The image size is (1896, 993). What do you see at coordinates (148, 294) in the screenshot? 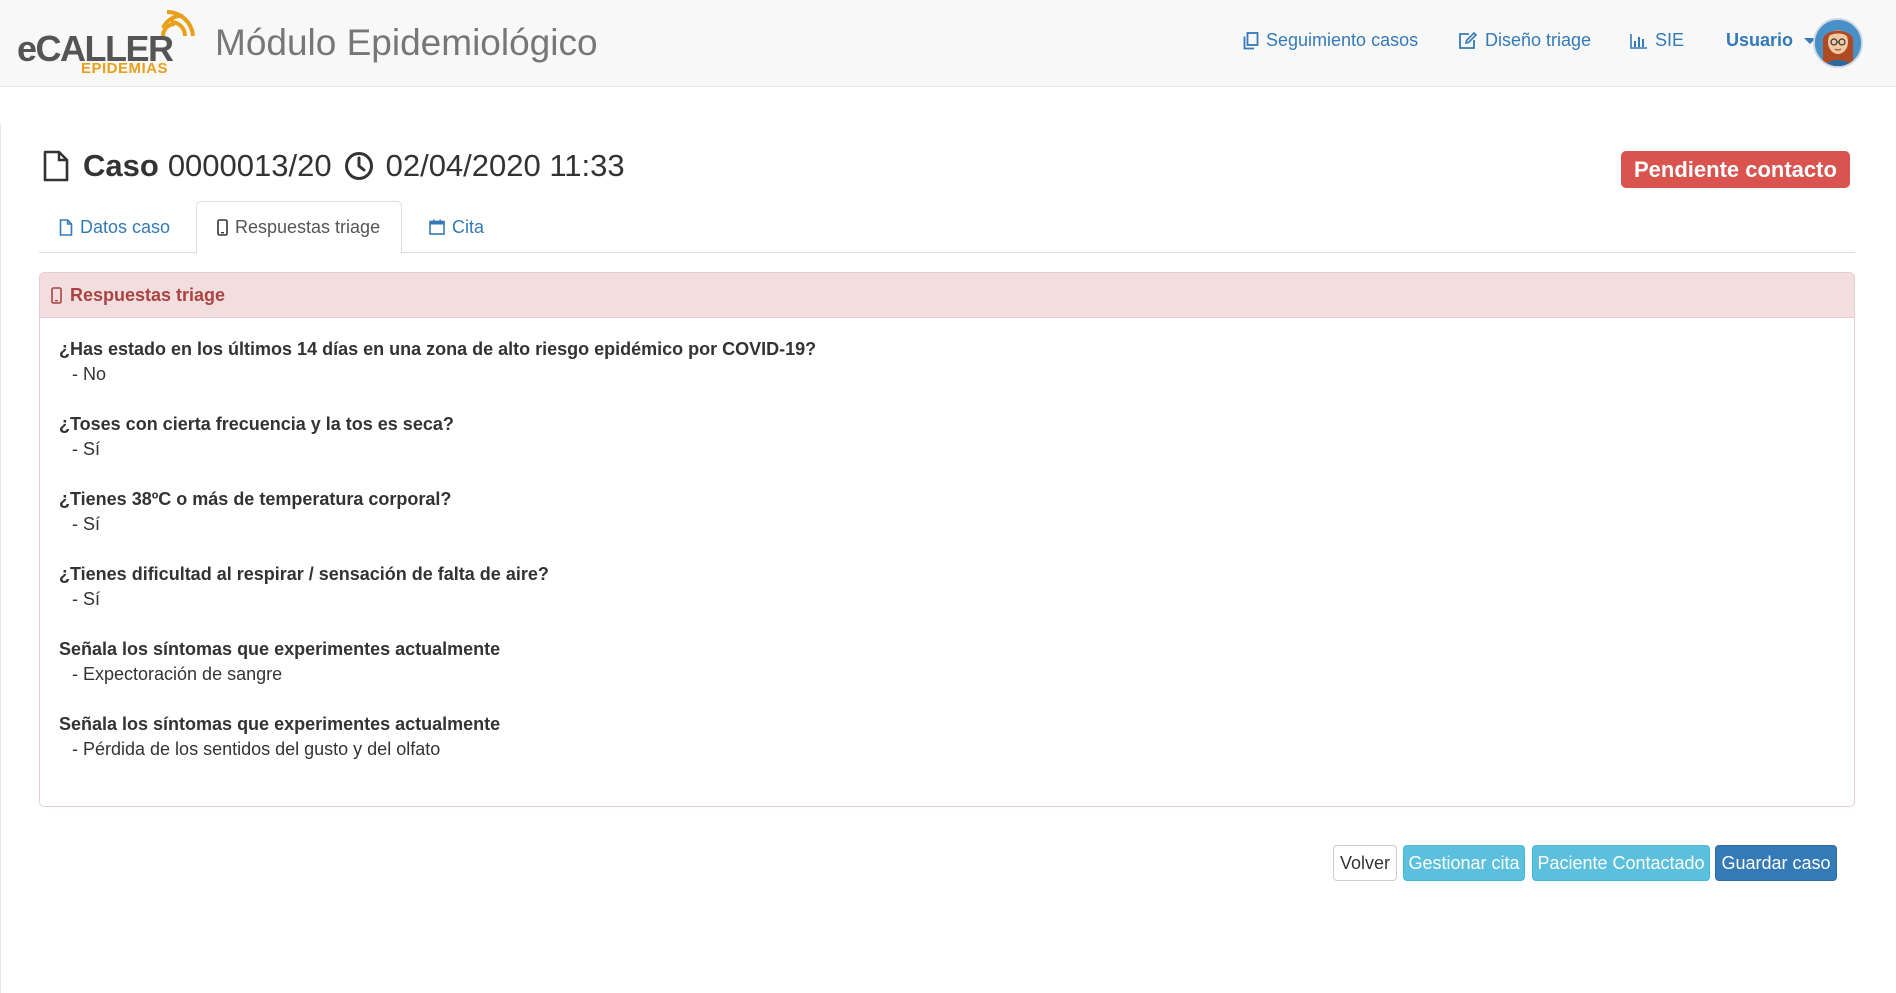
I see `panel-title: Respuestas triage` at bounding box center [148, 294].